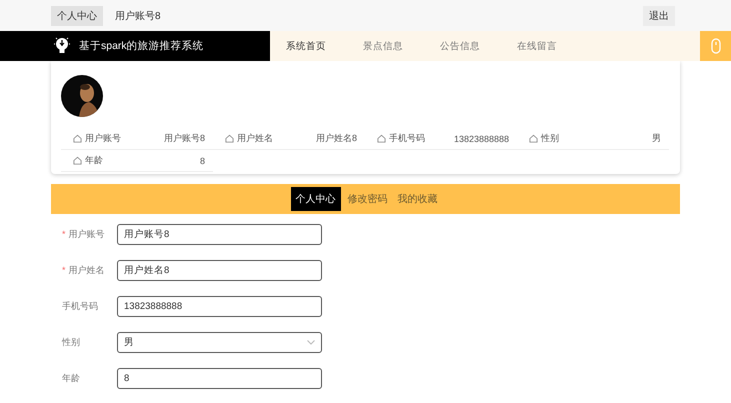 This screenshot has width=731, height=403. I want to click on mouse-button, so click(715, 46).